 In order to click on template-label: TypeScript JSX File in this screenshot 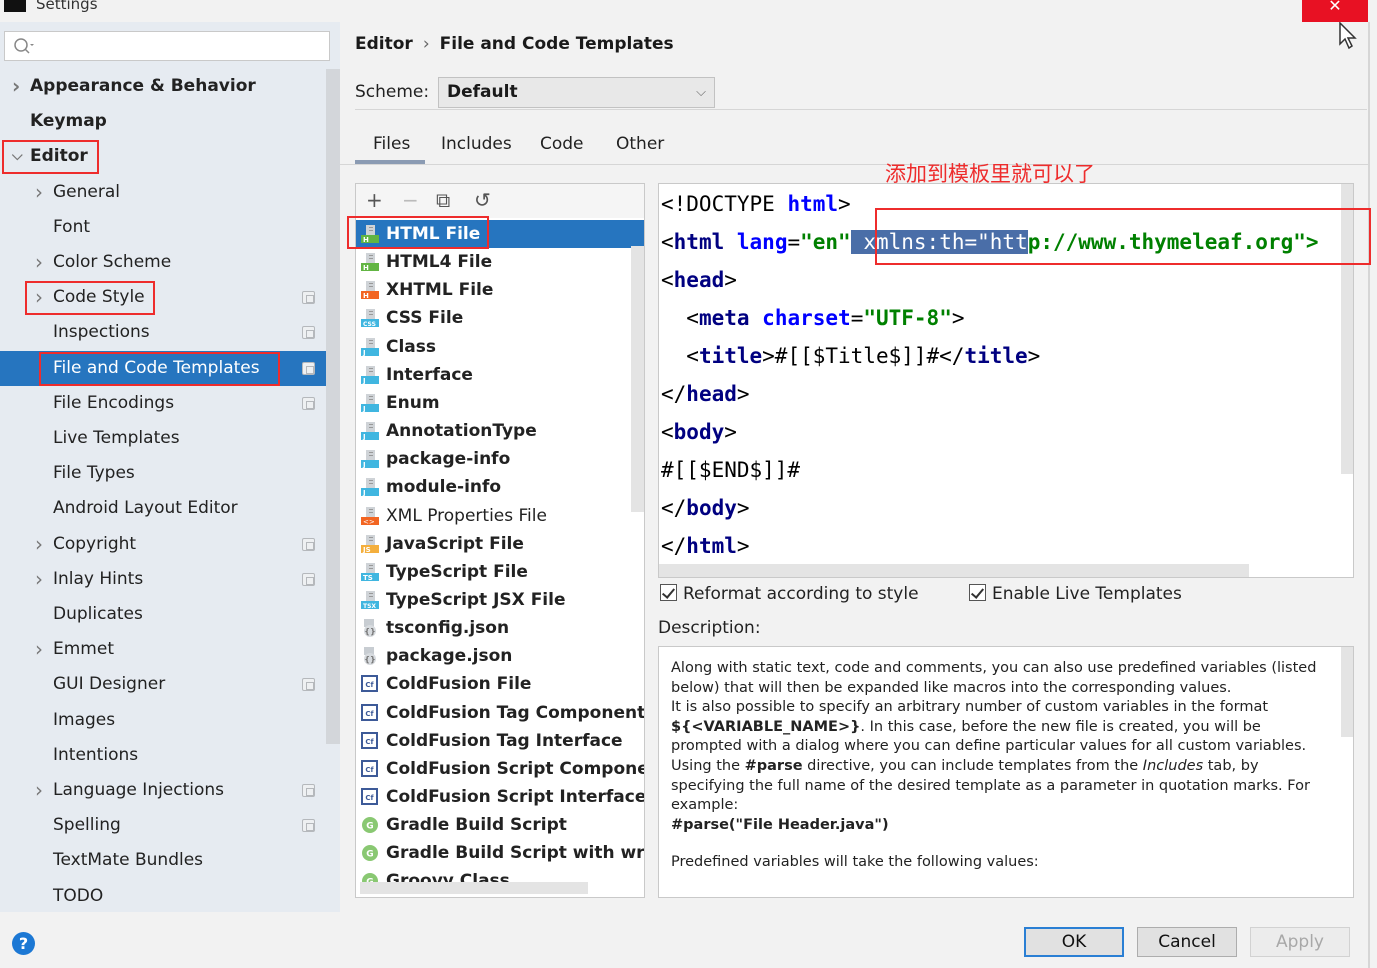, I will do `click(476, 599)`.